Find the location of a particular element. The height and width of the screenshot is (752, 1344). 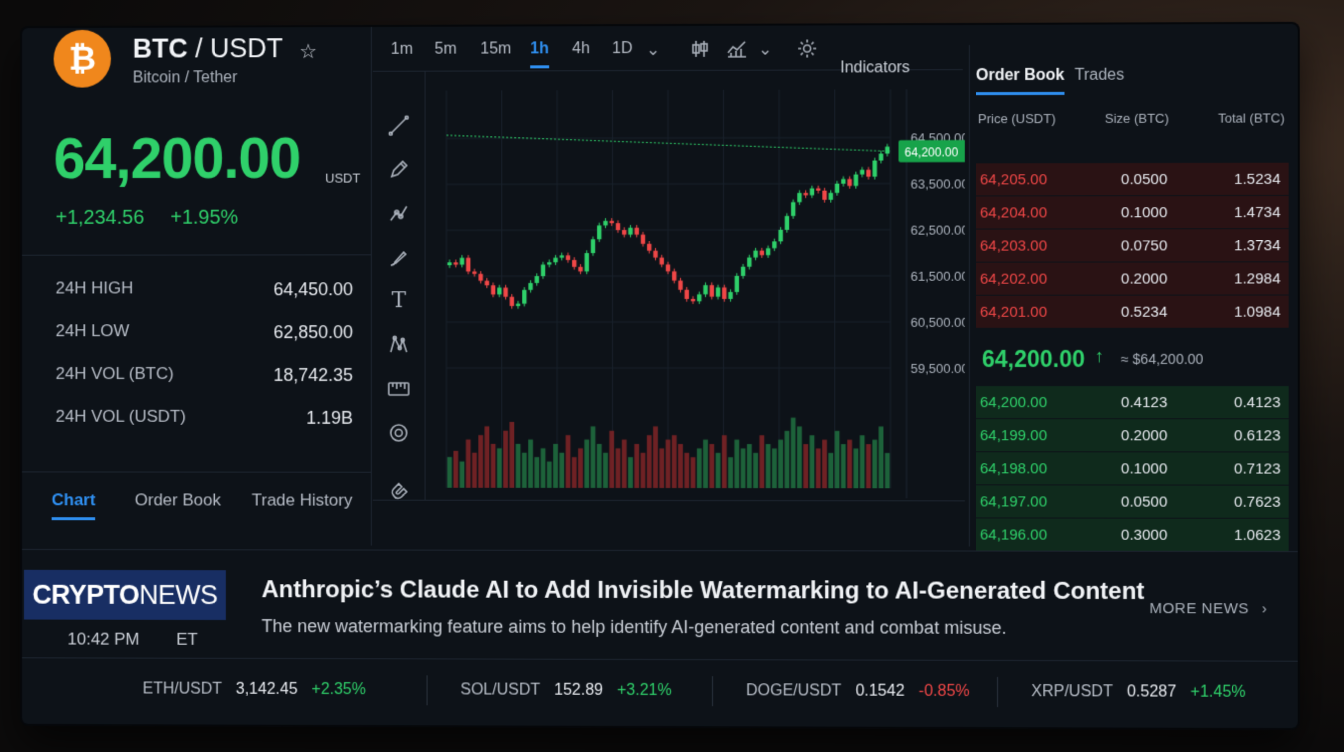

more-news-link: MORE NEWS › is located at coordinates (1208, 608).